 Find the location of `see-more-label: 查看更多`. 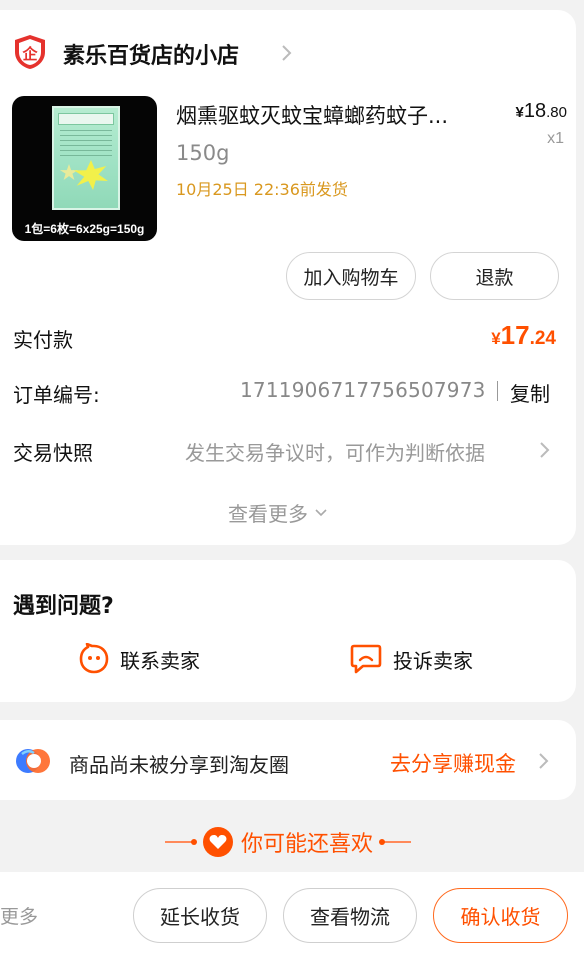

see-more-label: 查看更多 is located at coordinates (268, 514).